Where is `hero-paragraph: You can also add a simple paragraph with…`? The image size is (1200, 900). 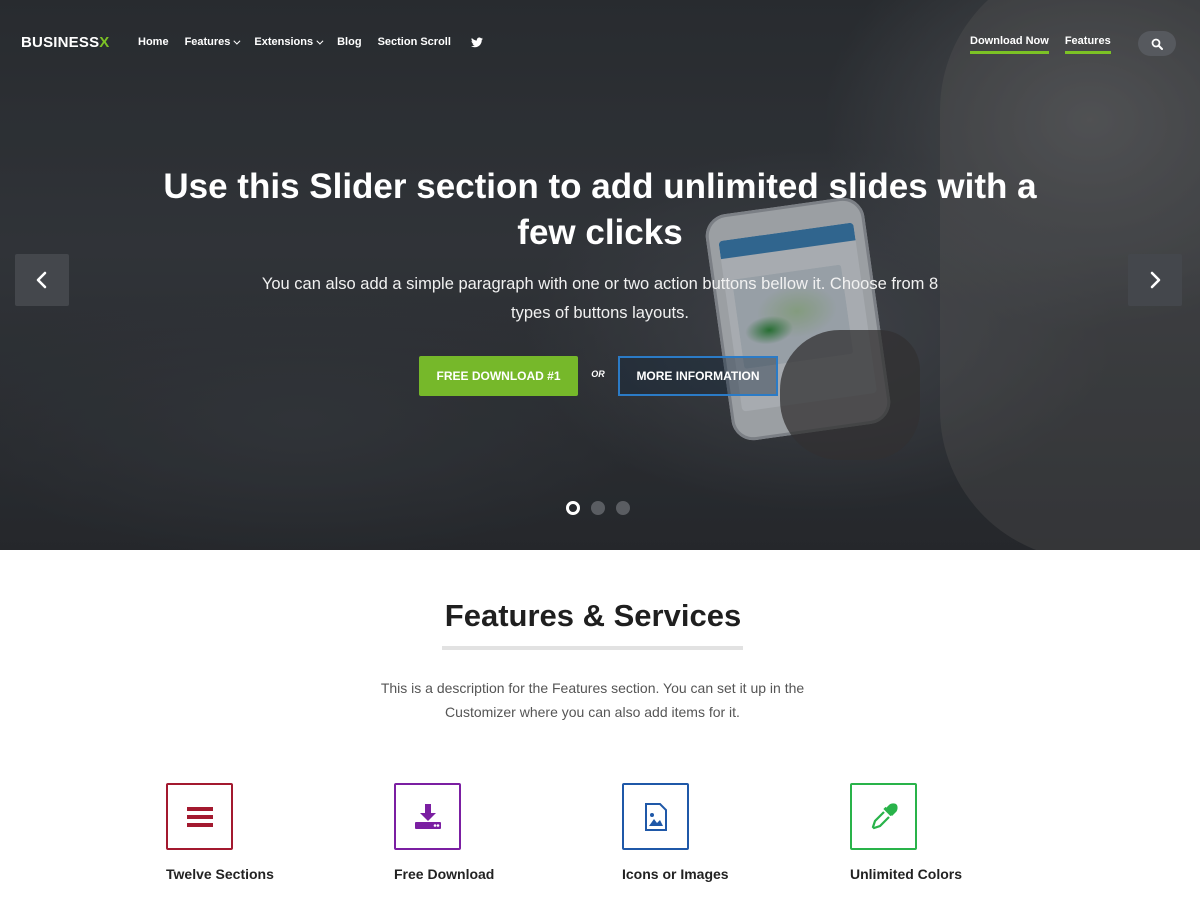
hero-paragraph: You can also add a simple paragraph with… is located at coordinates (600, 298).